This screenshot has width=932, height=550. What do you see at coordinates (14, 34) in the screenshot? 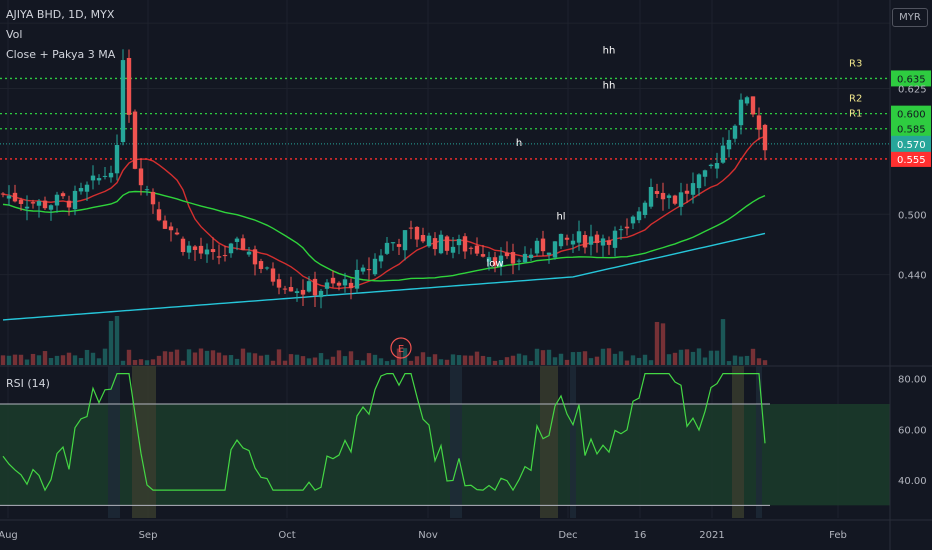
I see `volume-legend: Vol` at bounding box center [14, 34].